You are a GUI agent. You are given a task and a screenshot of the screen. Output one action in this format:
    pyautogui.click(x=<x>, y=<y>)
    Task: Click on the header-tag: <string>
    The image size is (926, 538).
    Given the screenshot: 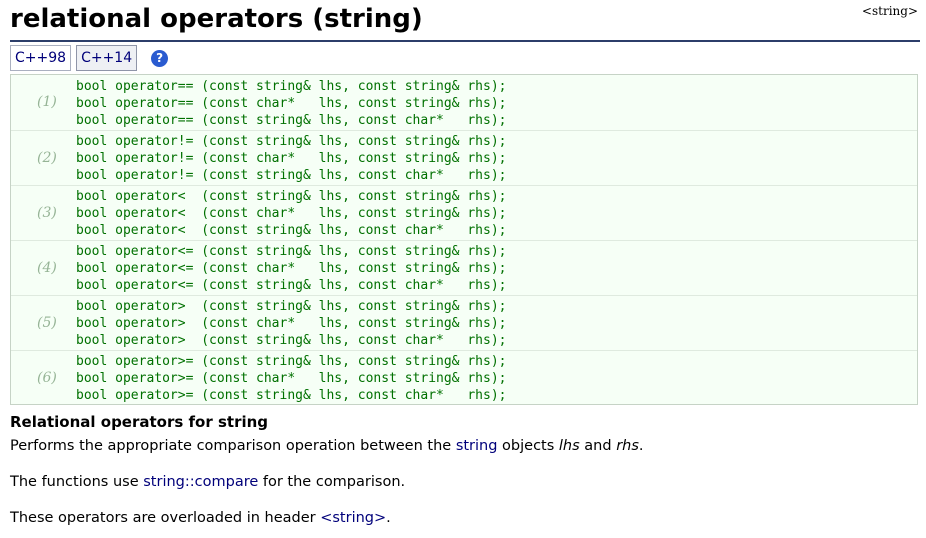 What is the action you would take?
    pyautogui.click(x=889, y=11)
    